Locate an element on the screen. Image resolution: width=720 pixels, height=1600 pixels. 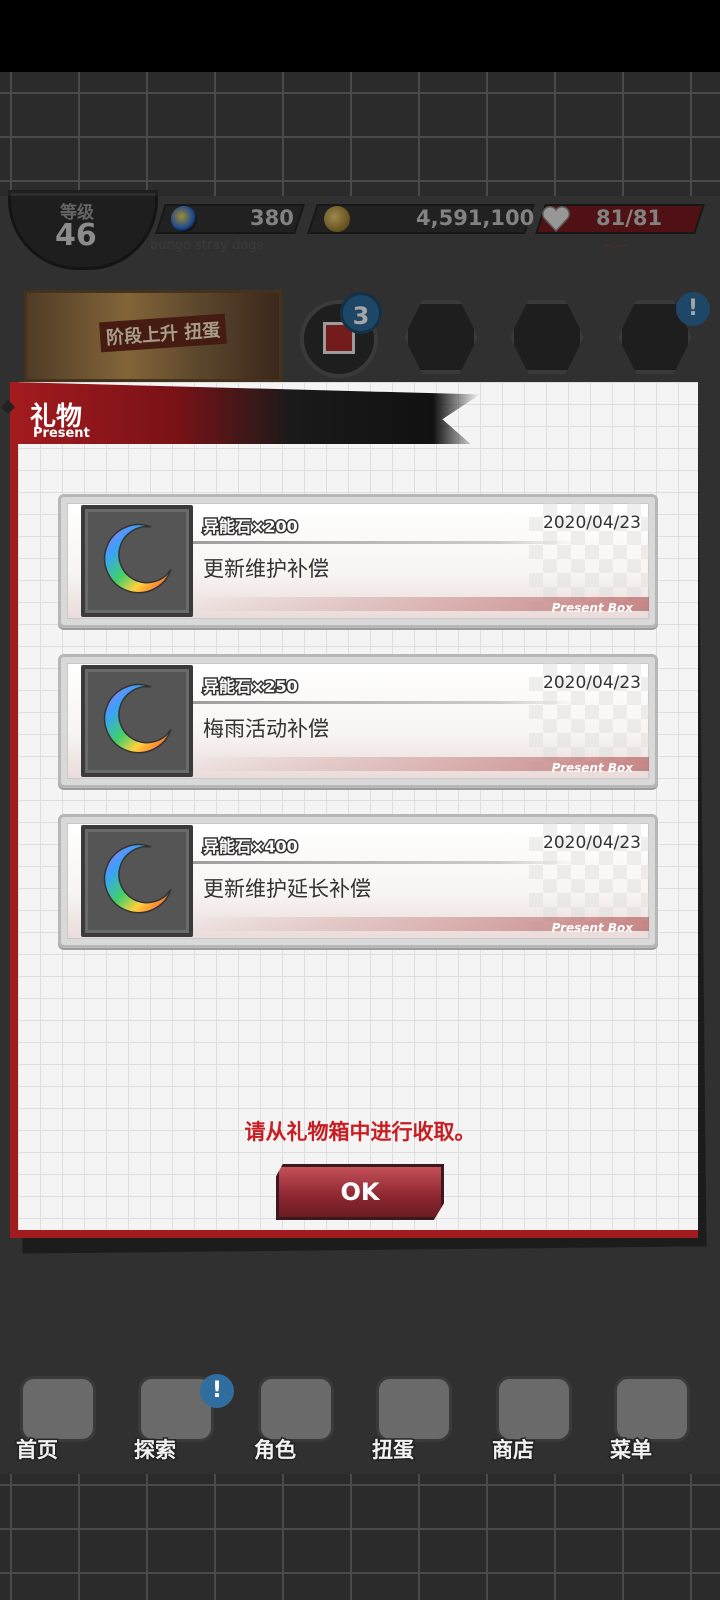
explore-alert-badge: ! is located at coordinates (217, 1391).